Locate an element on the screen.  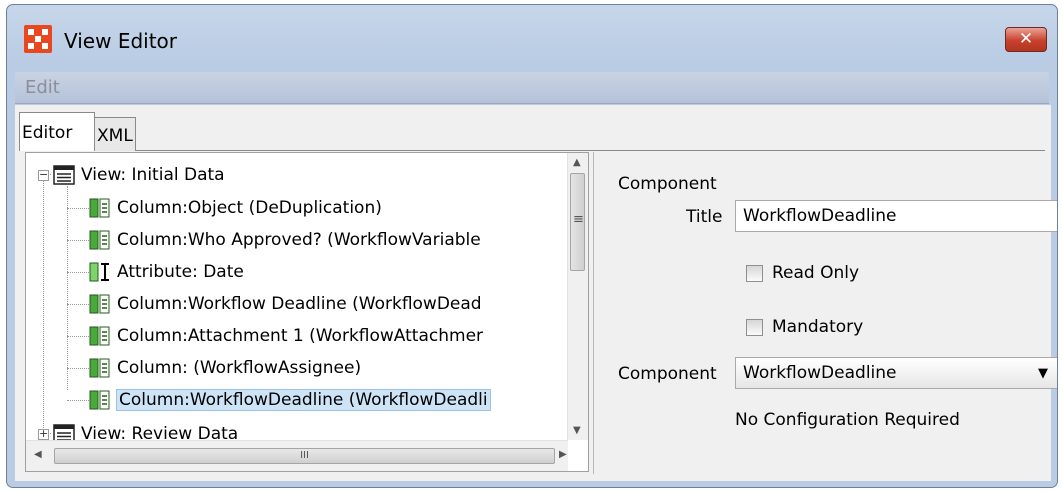
tree-horizontal-scrollbar: ◀ III ▶ is located at coordinates (297, 455).